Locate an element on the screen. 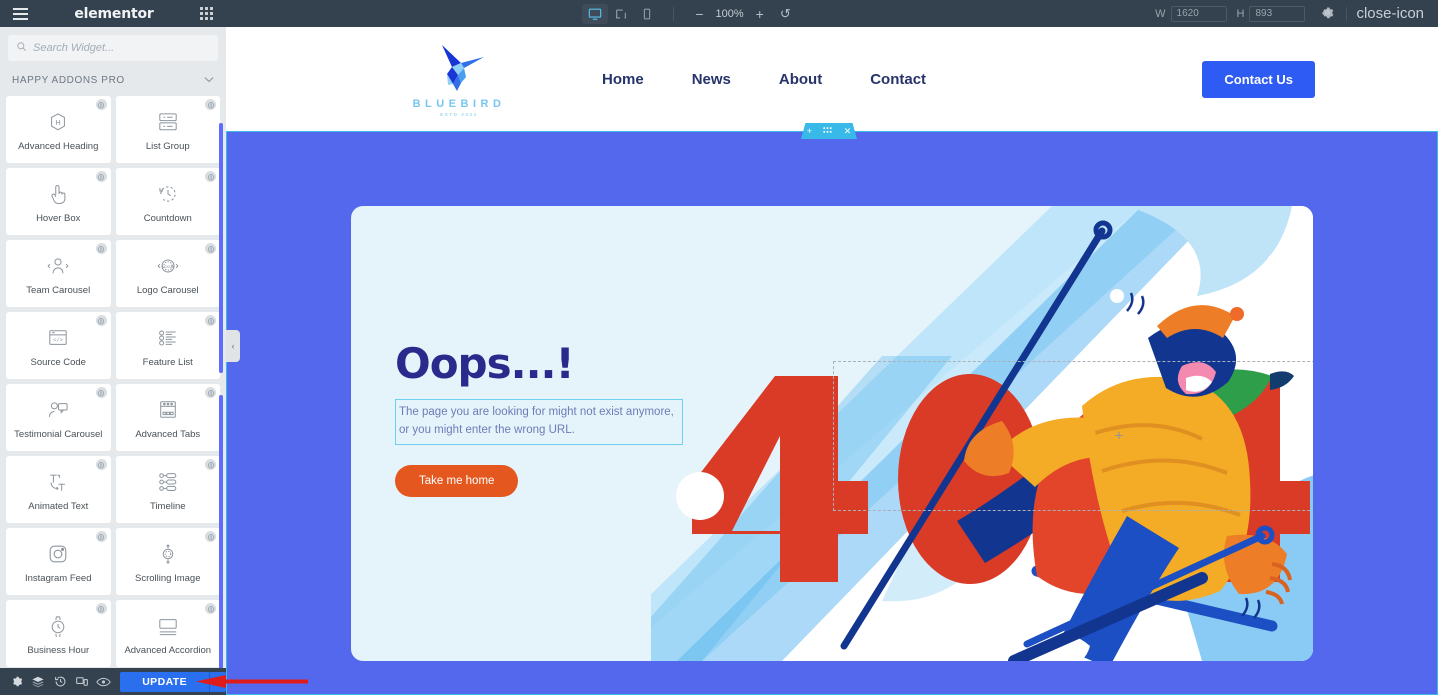 Image resolution: width=1438 pixels, height=695 pixels. viewport-controls: − 100% + ↺ is located at coordinates (690, 13).